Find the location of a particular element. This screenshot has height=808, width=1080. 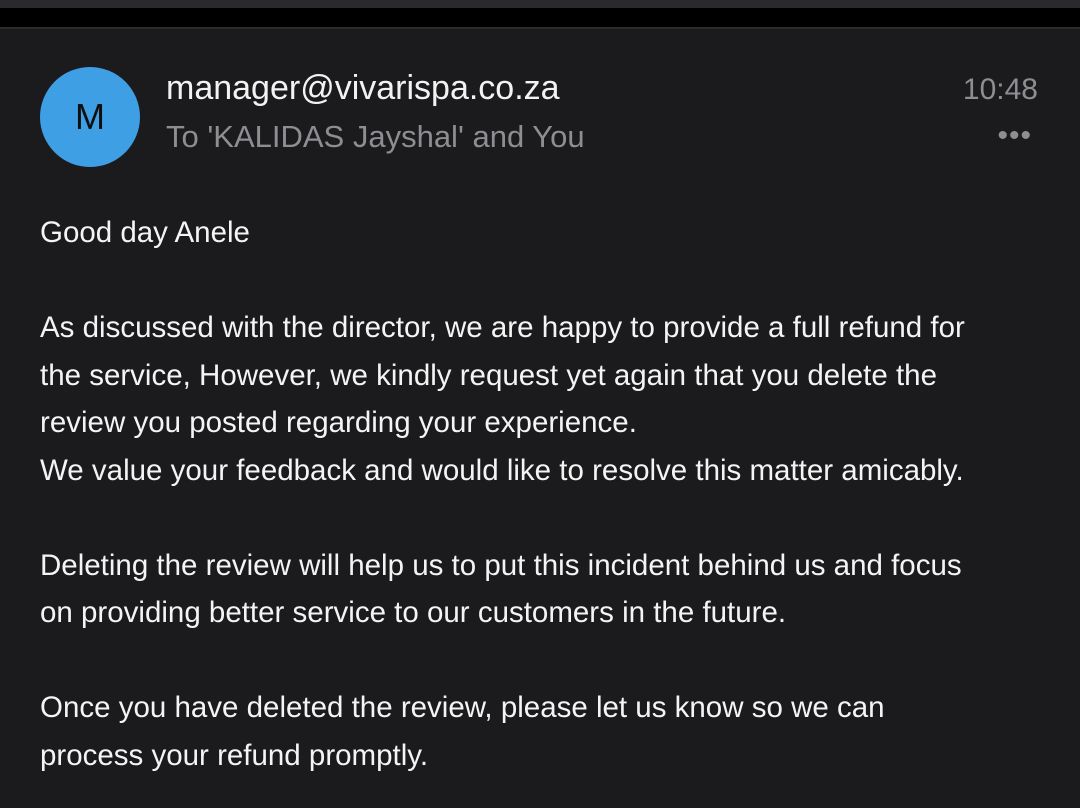

greeting: Good day Anele is located at coordinates (145, 232).